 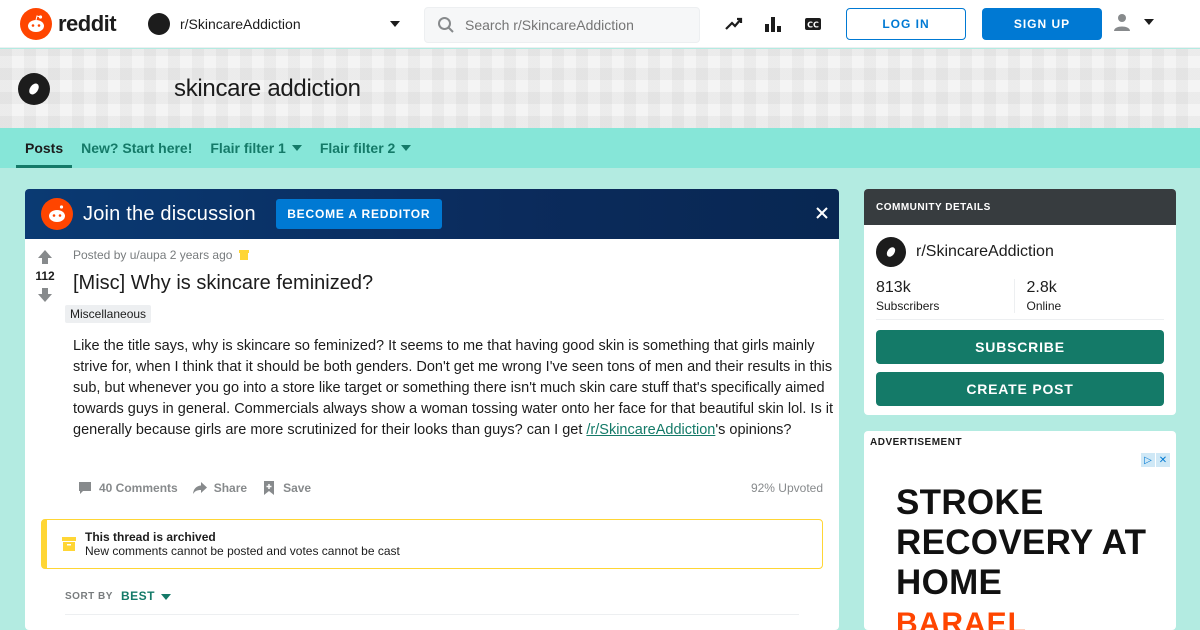 What do you see at coordinates (575, 25) in the screenshot?
I see `search-input` at bounding box center [575, 25].